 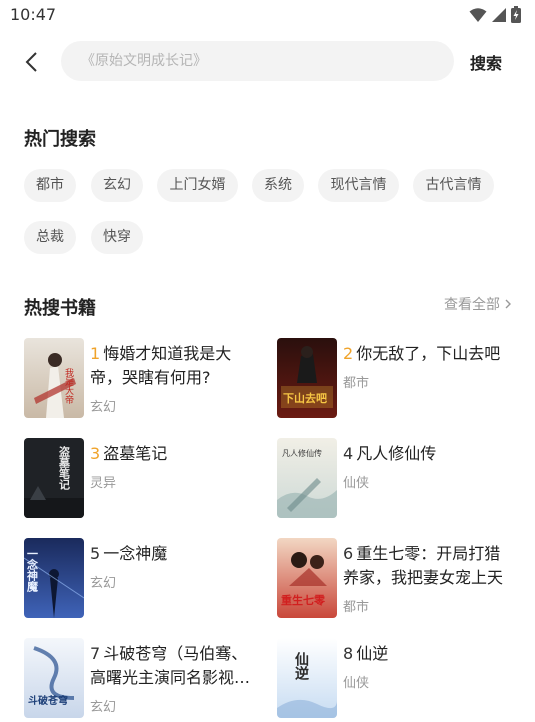 I want to click on back-button, so click(x=32, y=62).